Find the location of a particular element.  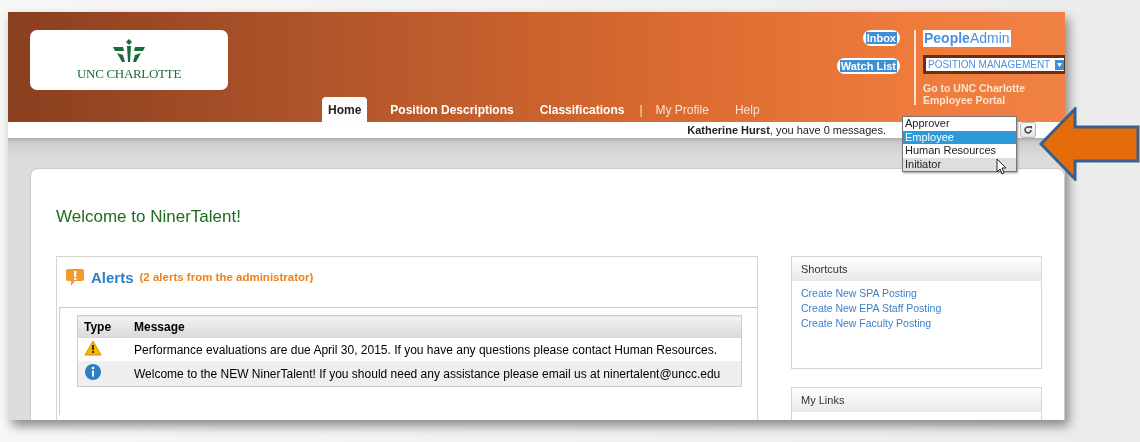

panel-title: Shortcuts is located at coordinates (916, 269).